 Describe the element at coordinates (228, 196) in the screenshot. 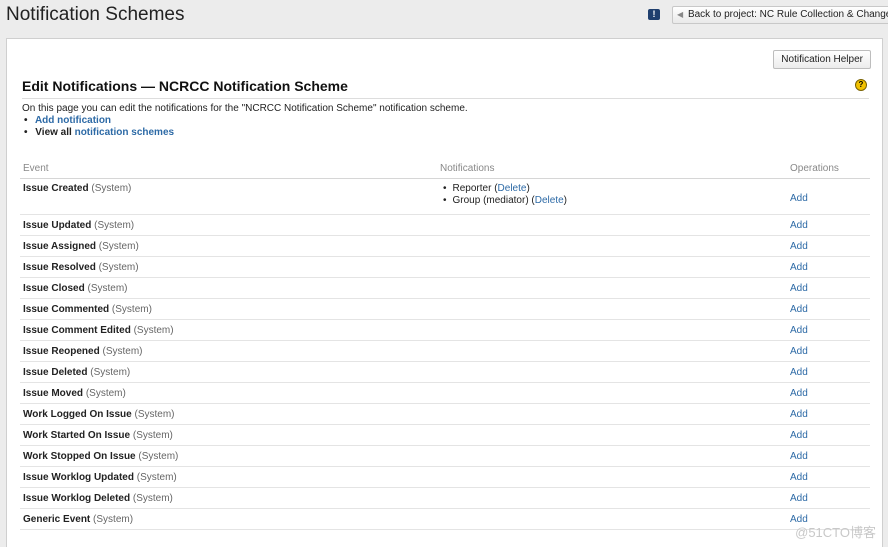

I see `event-cell: Issue Created (System)` at that location.